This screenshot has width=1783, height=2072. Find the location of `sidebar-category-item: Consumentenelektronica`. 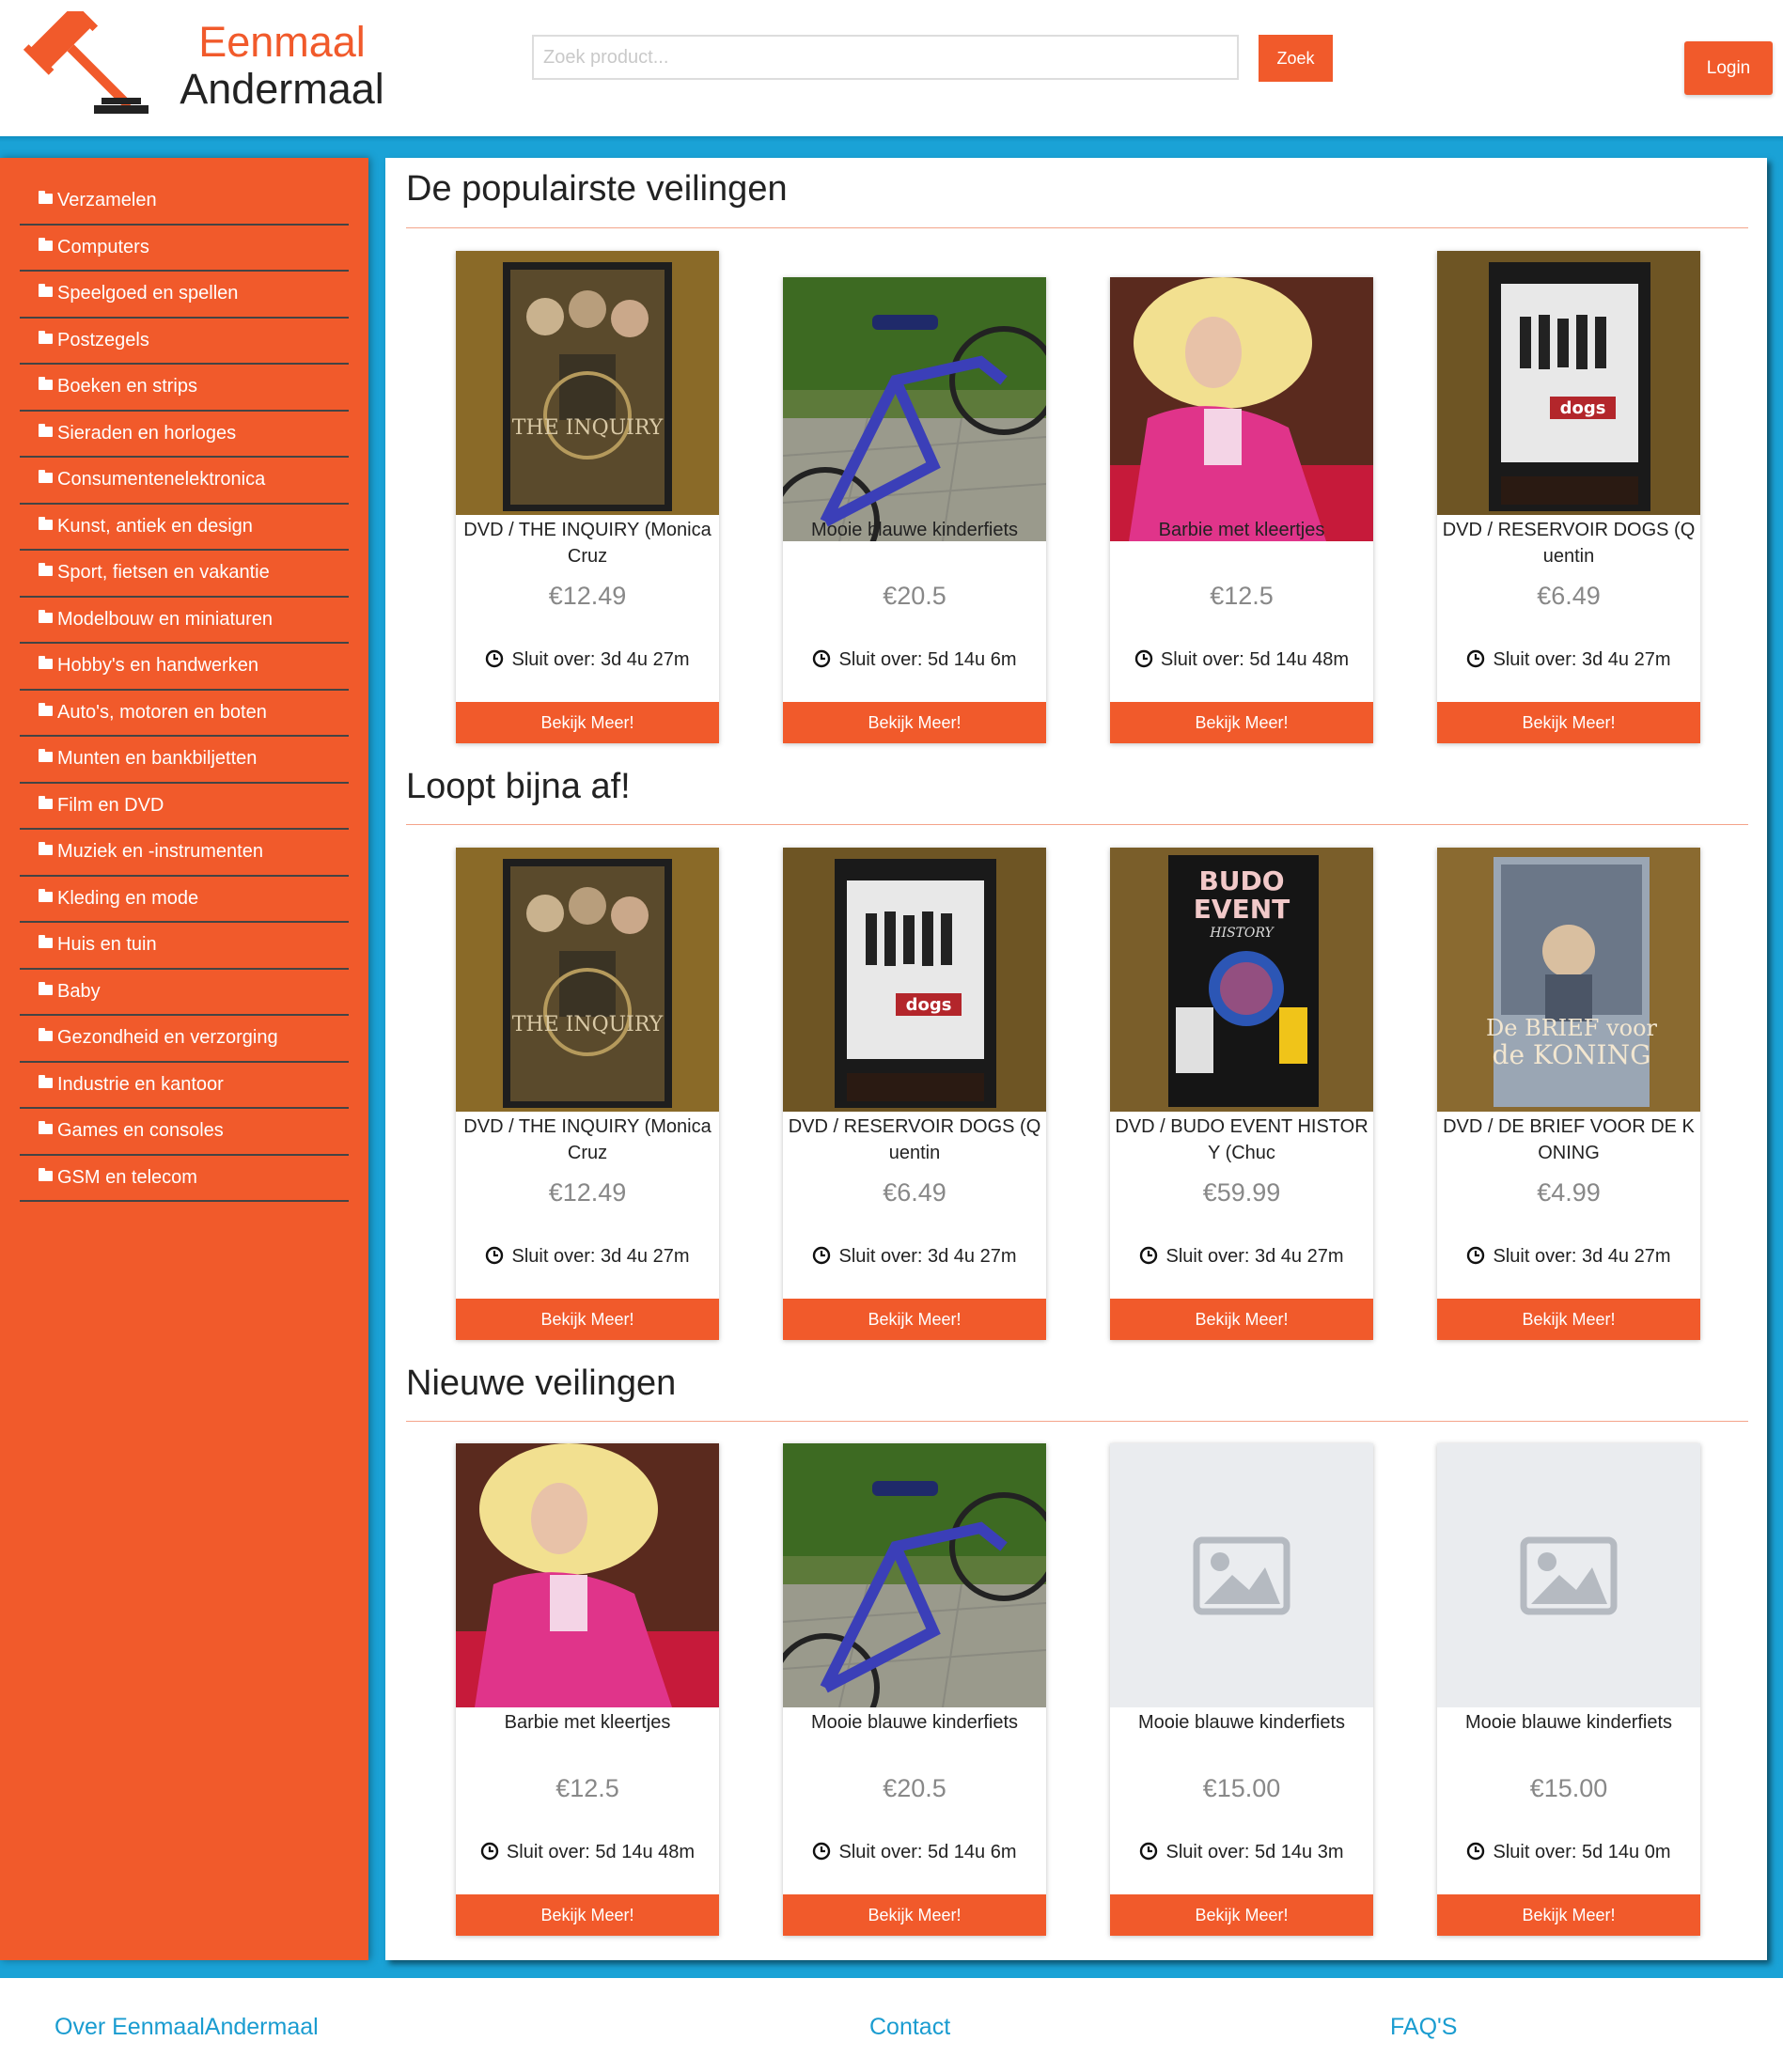

sidebar-category-item: Consumentenelektronica is located at coordinates (184, 481).